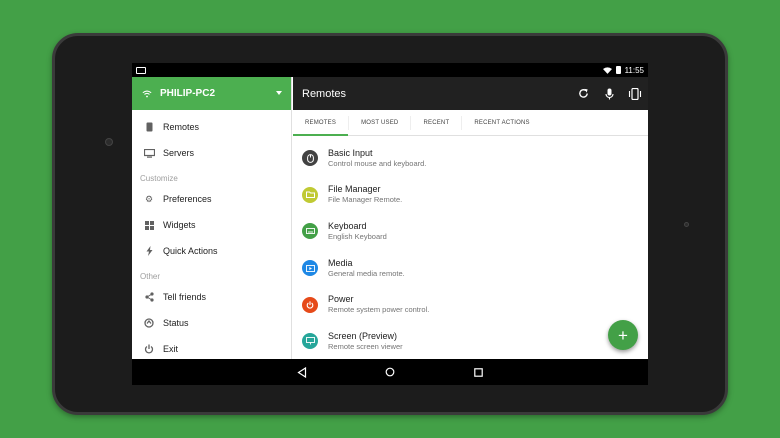  I want to click on grid-icon, so click(149, 225).